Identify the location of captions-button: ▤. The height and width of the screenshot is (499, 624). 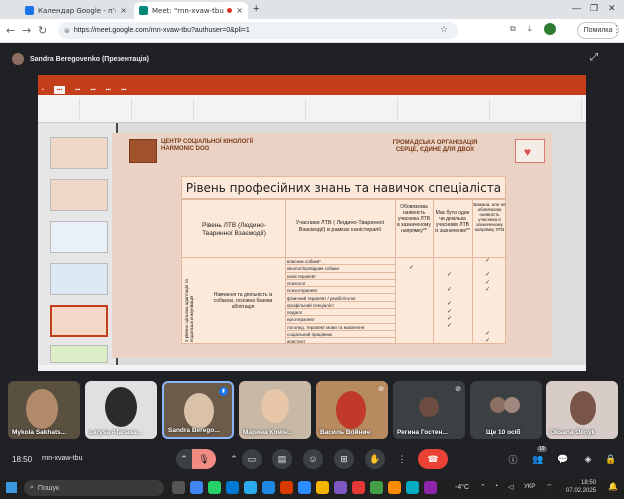
(282, 459).